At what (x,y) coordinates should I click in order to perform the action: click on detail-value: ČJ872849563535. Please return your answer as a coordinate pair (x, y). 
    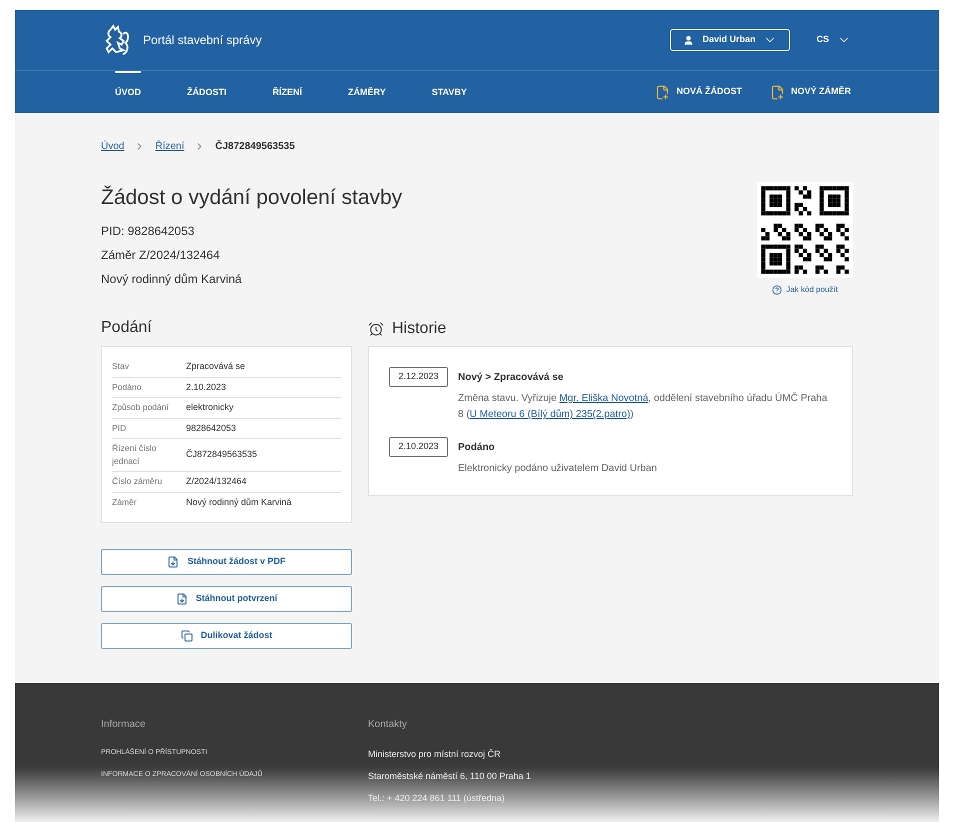
    Looking at the image, I should click on (222, 455).